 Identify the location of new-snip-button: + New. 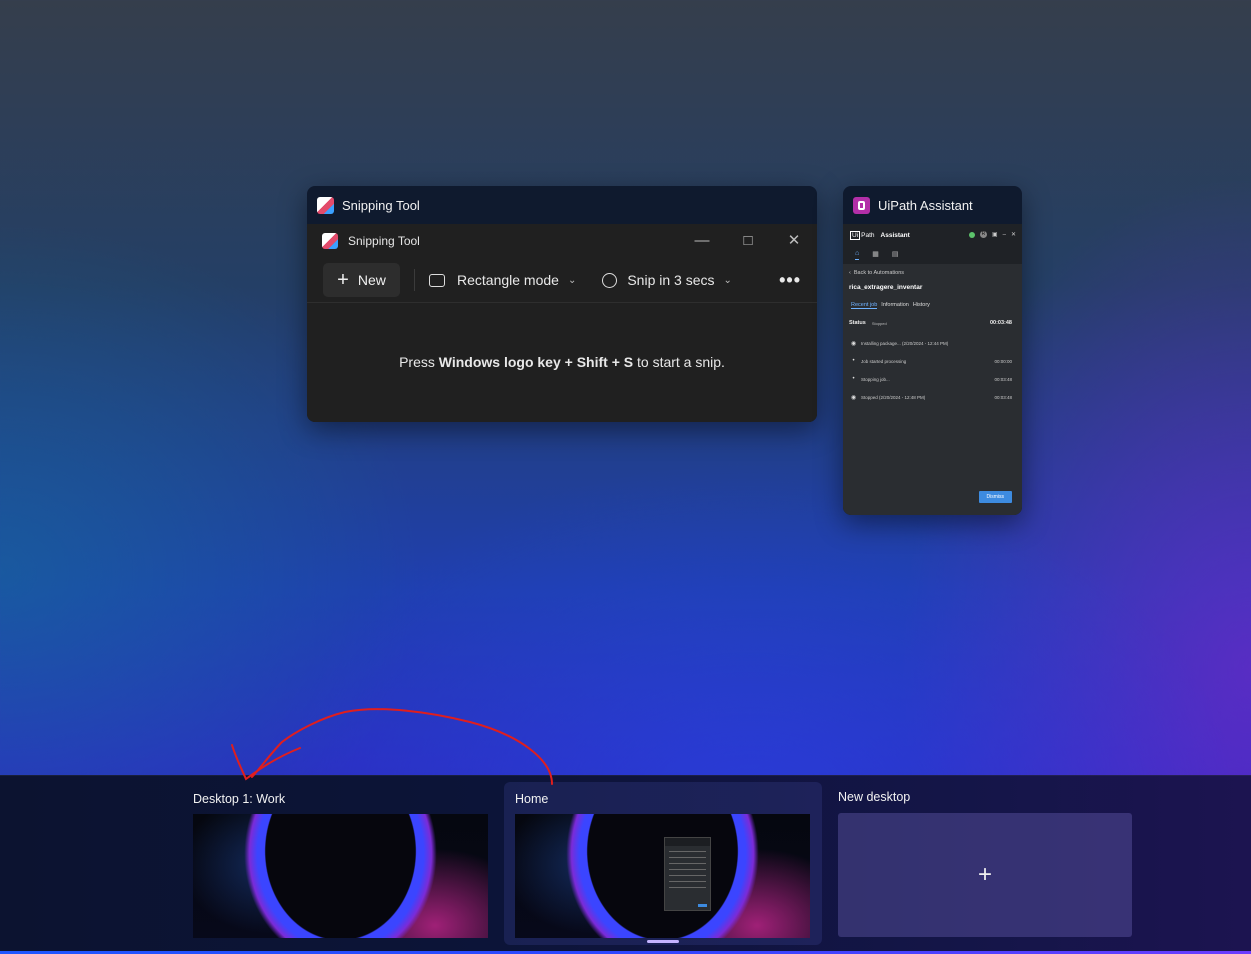
(361, 280).